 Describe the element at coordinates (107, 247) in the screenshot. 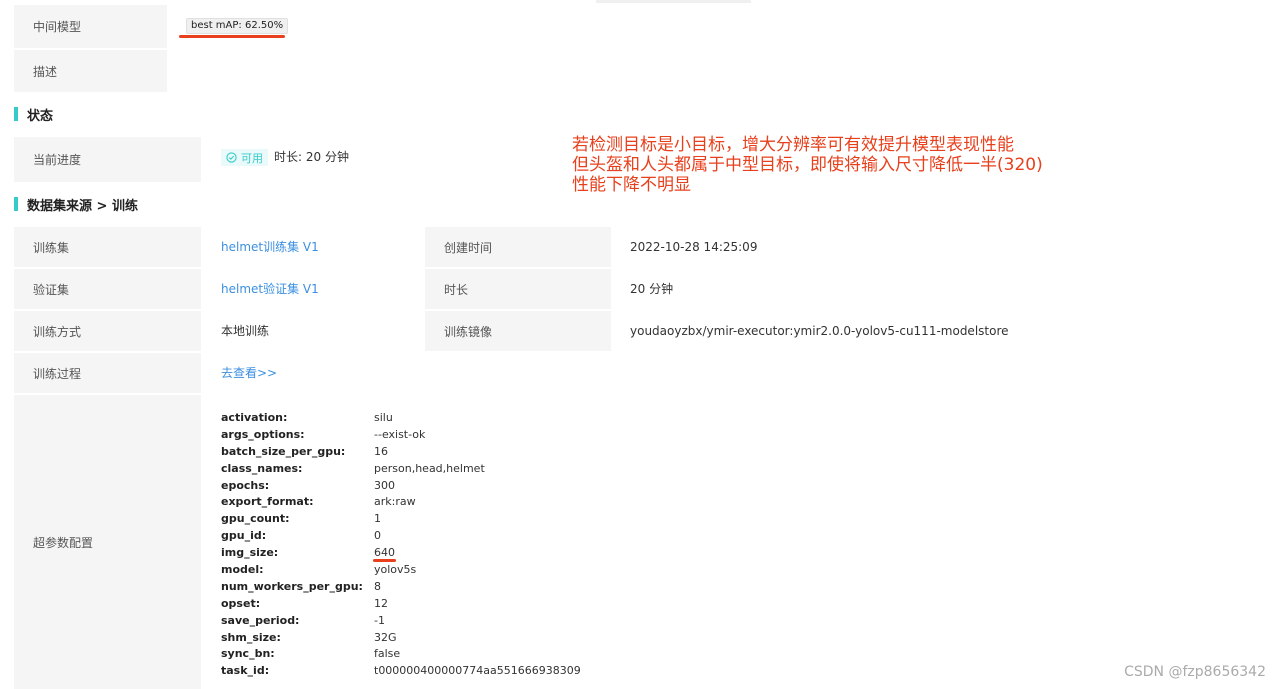

I see `train-set-label: 训练集` at that location.